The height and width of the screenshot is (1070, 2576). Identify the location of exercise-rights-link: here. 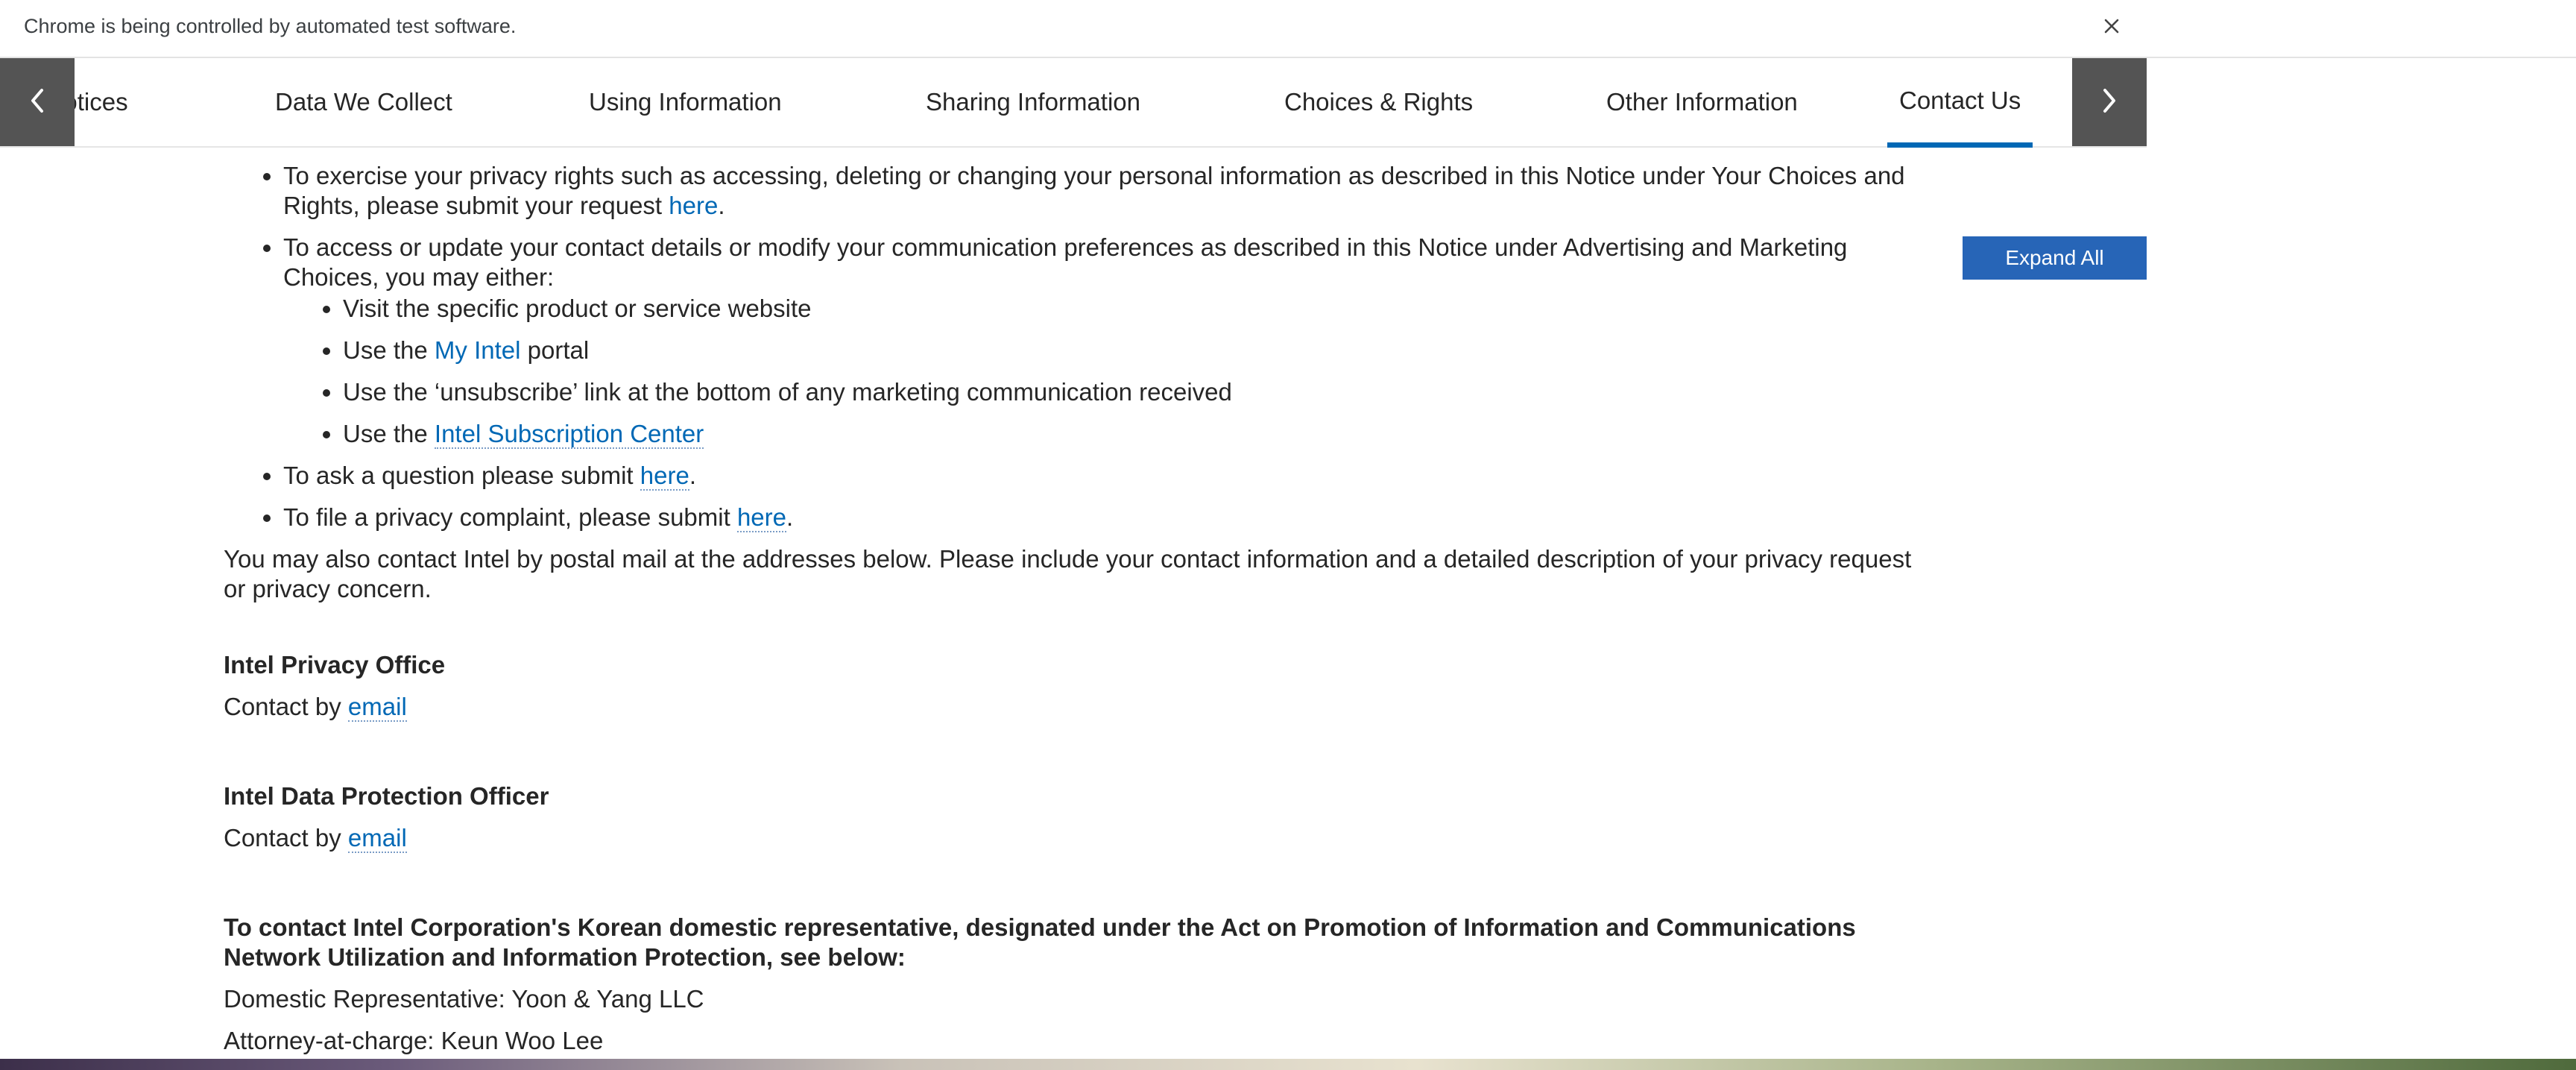
(693, 205).